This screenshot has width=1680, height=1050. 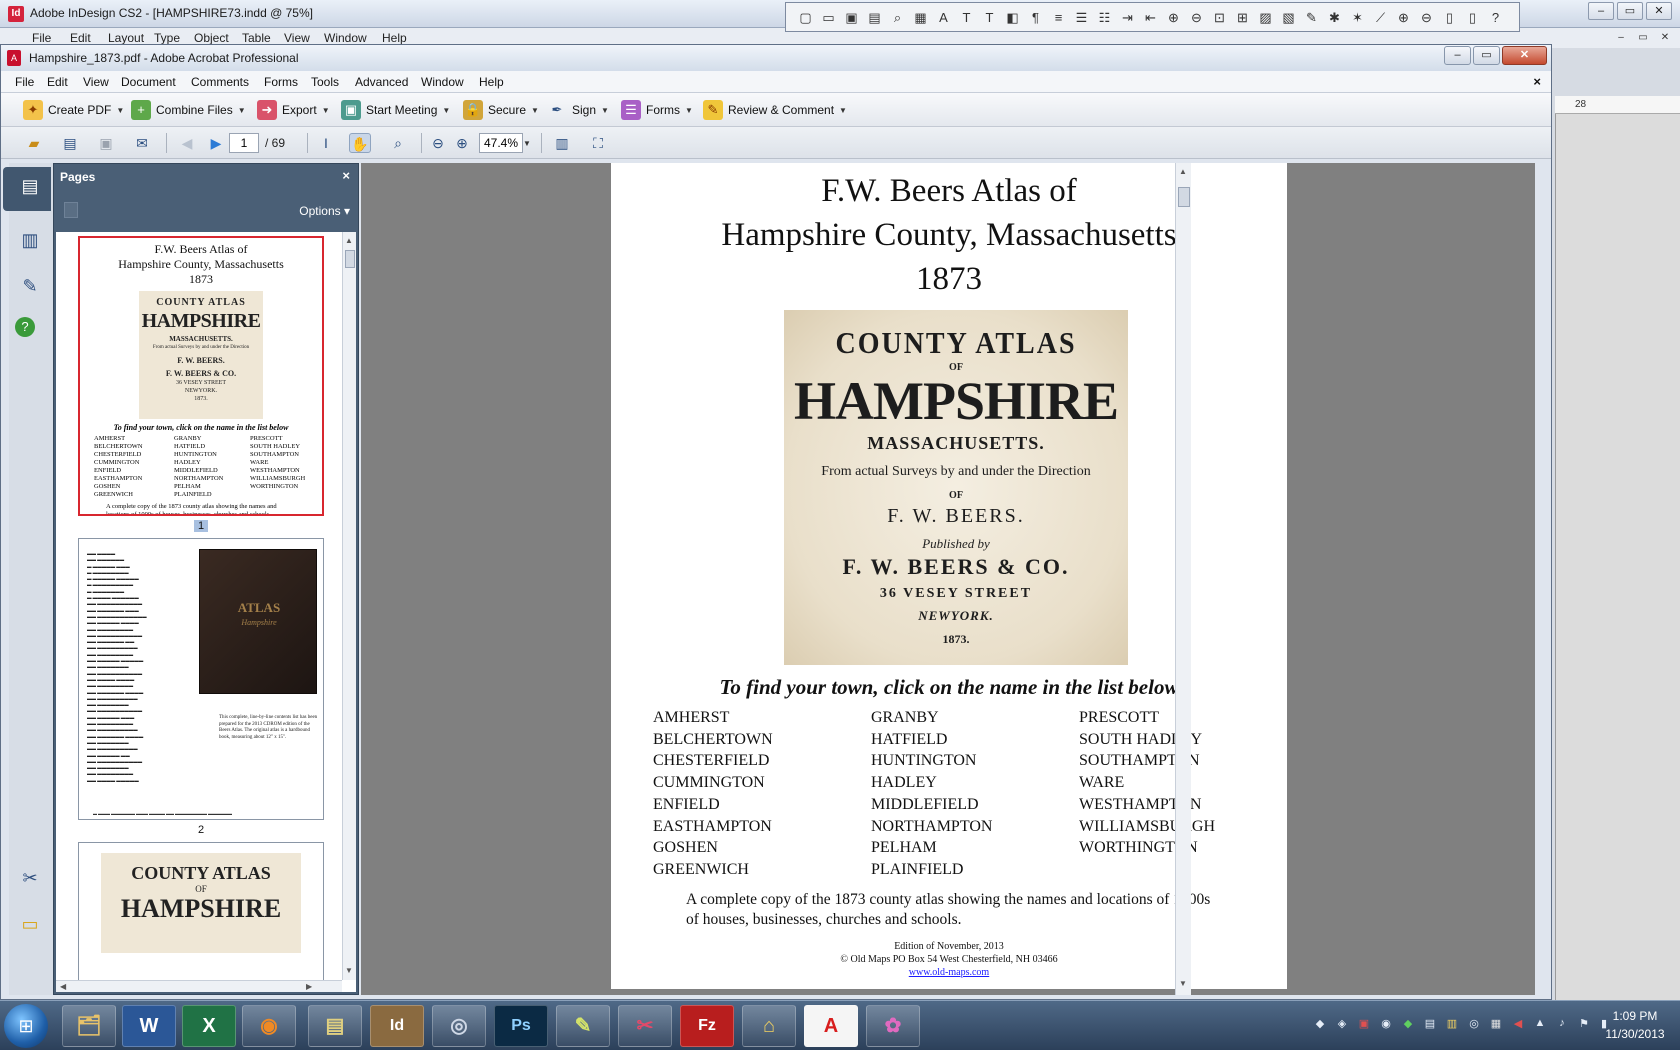 What do you see at coordinates (501, 110) in the screenshot?
I see `secure-button: 🔒 Secure ▼` at bounding box center [501, 110].